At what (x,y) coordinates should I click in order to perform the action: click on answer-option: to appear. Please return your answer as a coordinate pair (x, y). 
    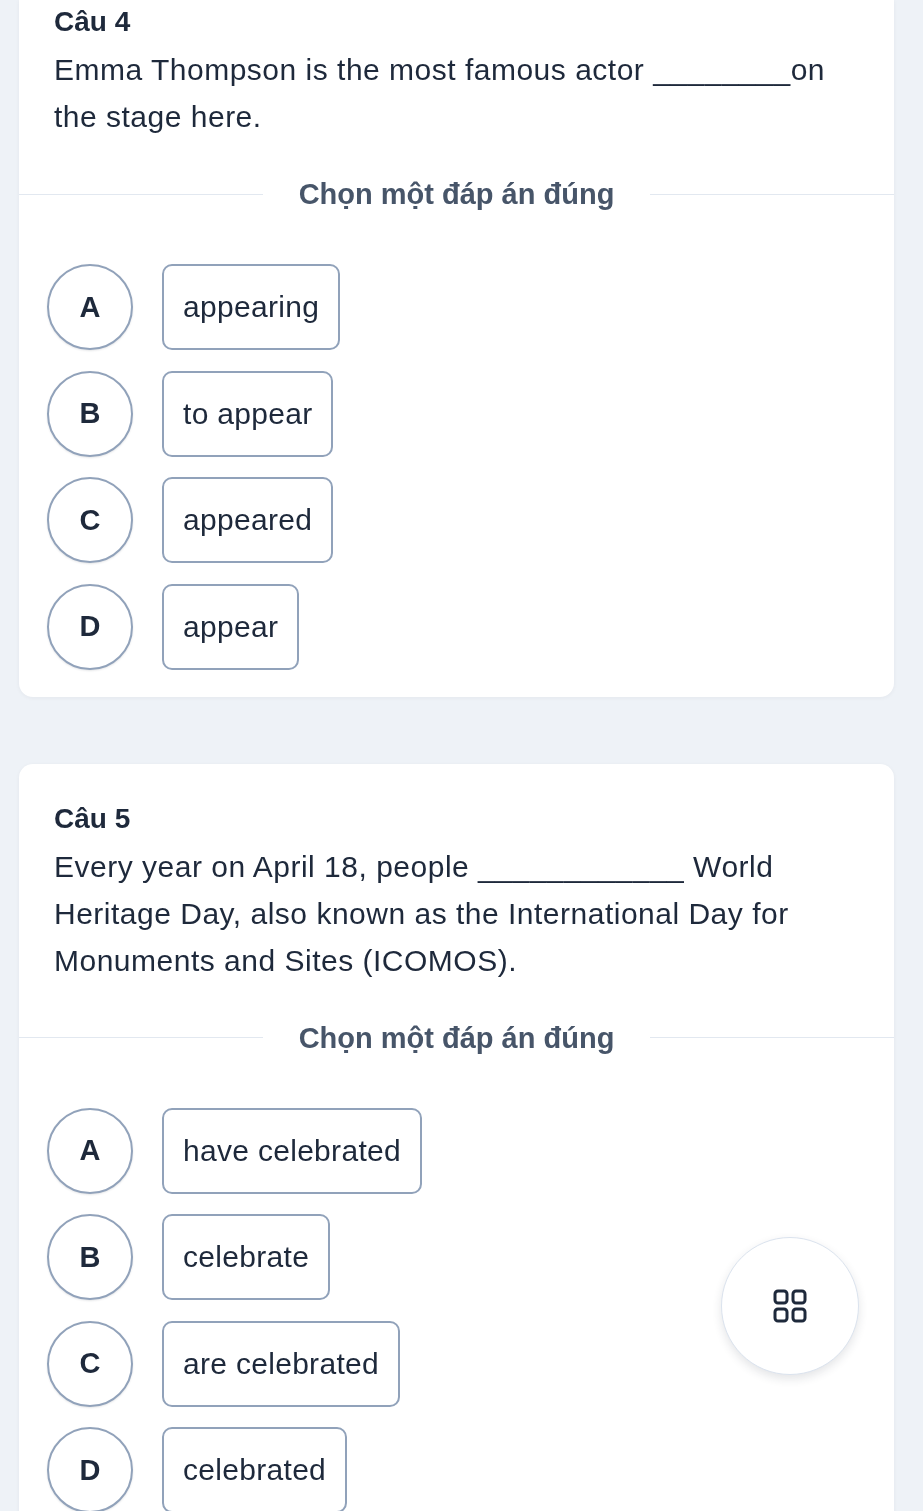
    Looking at the image, I should click on (248, 413).